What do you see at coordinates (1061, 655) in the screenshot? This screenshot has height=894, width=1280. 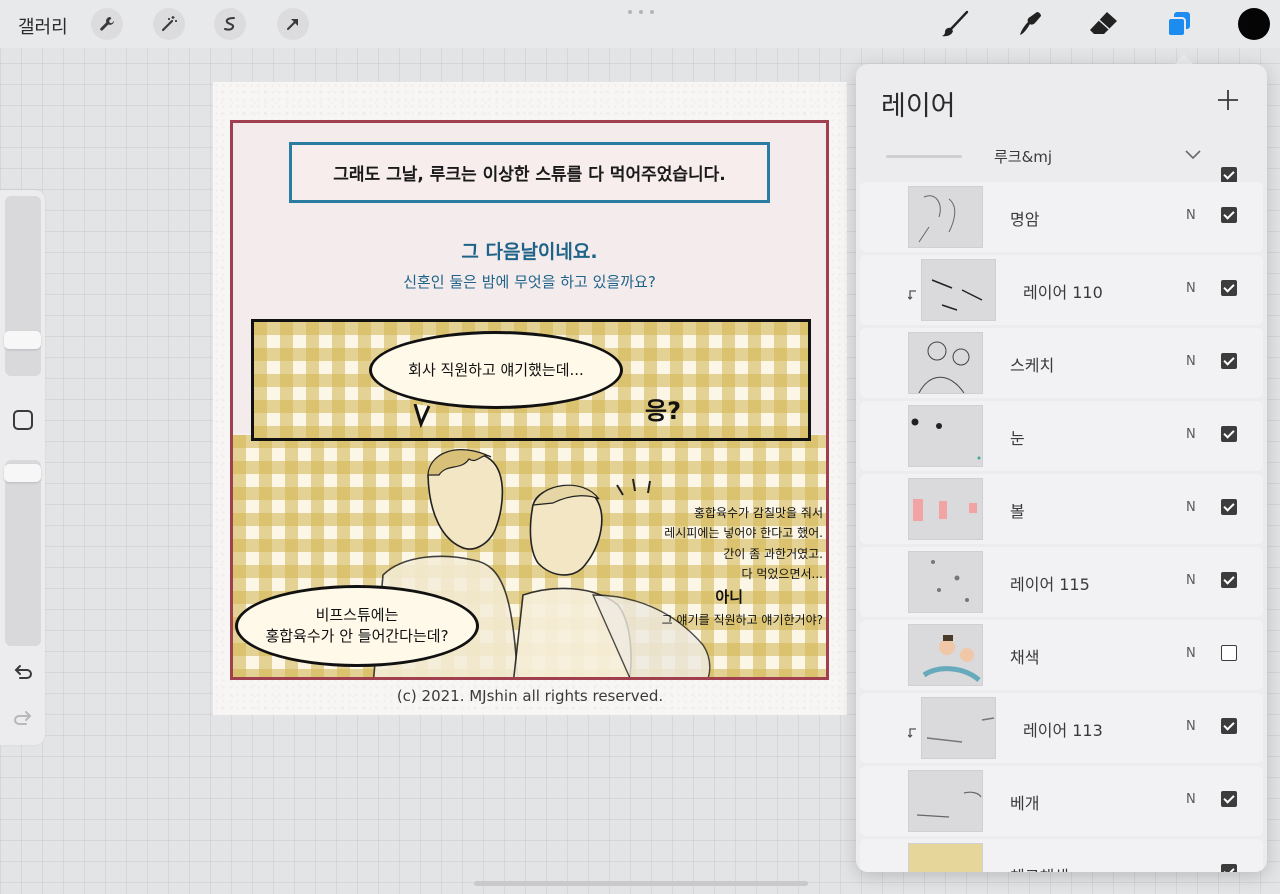 I see `layer-row: 채색 N` at bounding box center [1061, 655].